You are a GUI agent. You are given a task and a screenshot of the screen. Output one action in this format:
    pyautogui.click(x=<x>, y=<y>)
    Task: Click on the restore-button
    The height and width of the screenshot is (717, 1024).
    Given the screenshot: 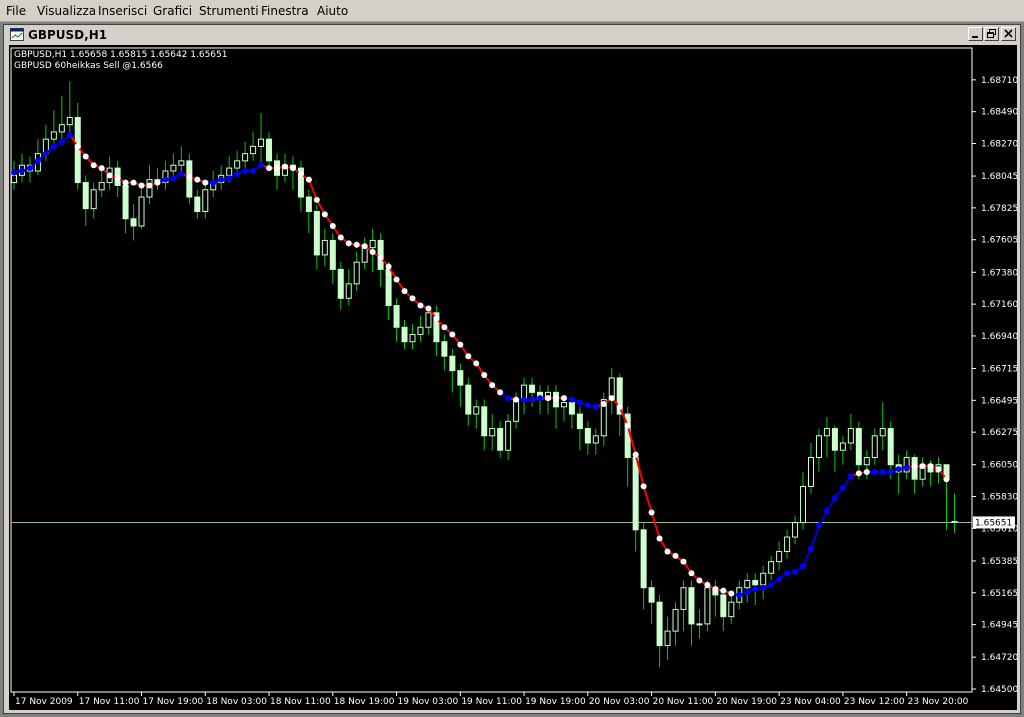 What is the action you would take?
    pyautogui.click(x=991, y=34)
    